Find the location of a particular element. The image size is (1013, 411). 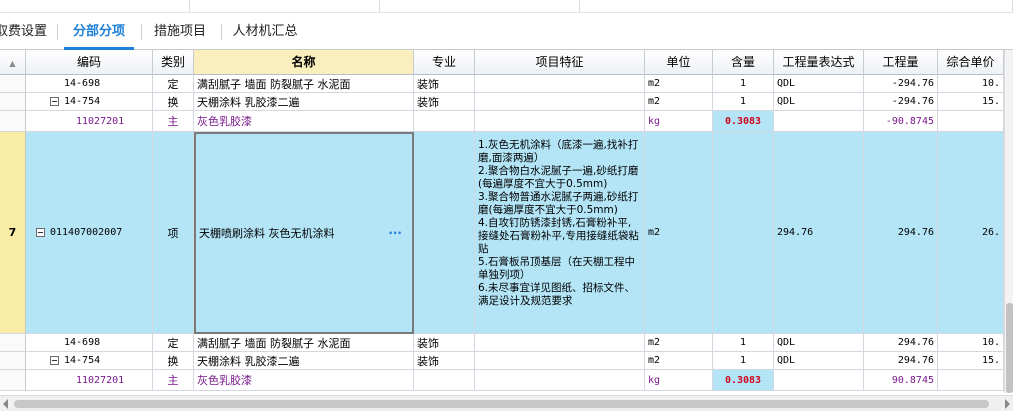

column-header-quantity: 工程量 is located at coordinates (901, 62).